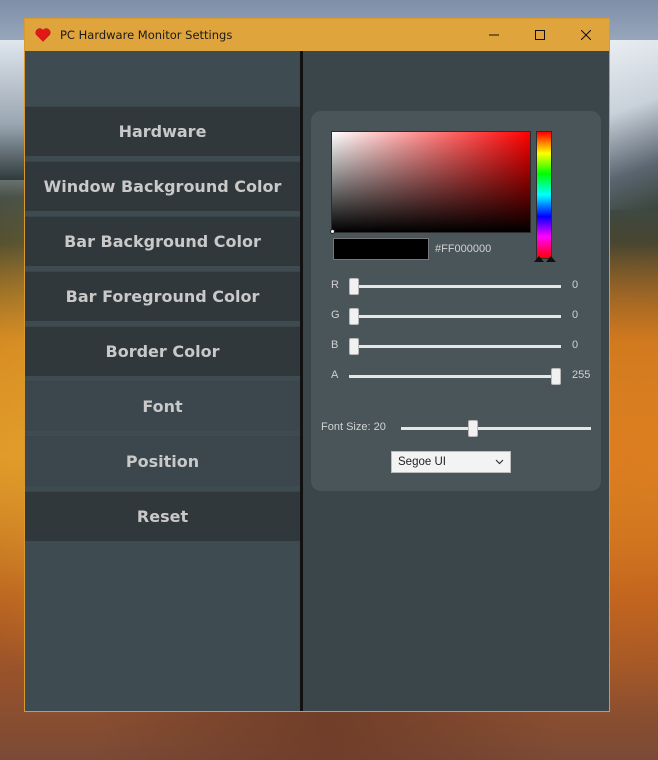  Describe the element at coordinates (353, 427) in the screenshot. I see `font-size-label: Font Size: 20` at that location.